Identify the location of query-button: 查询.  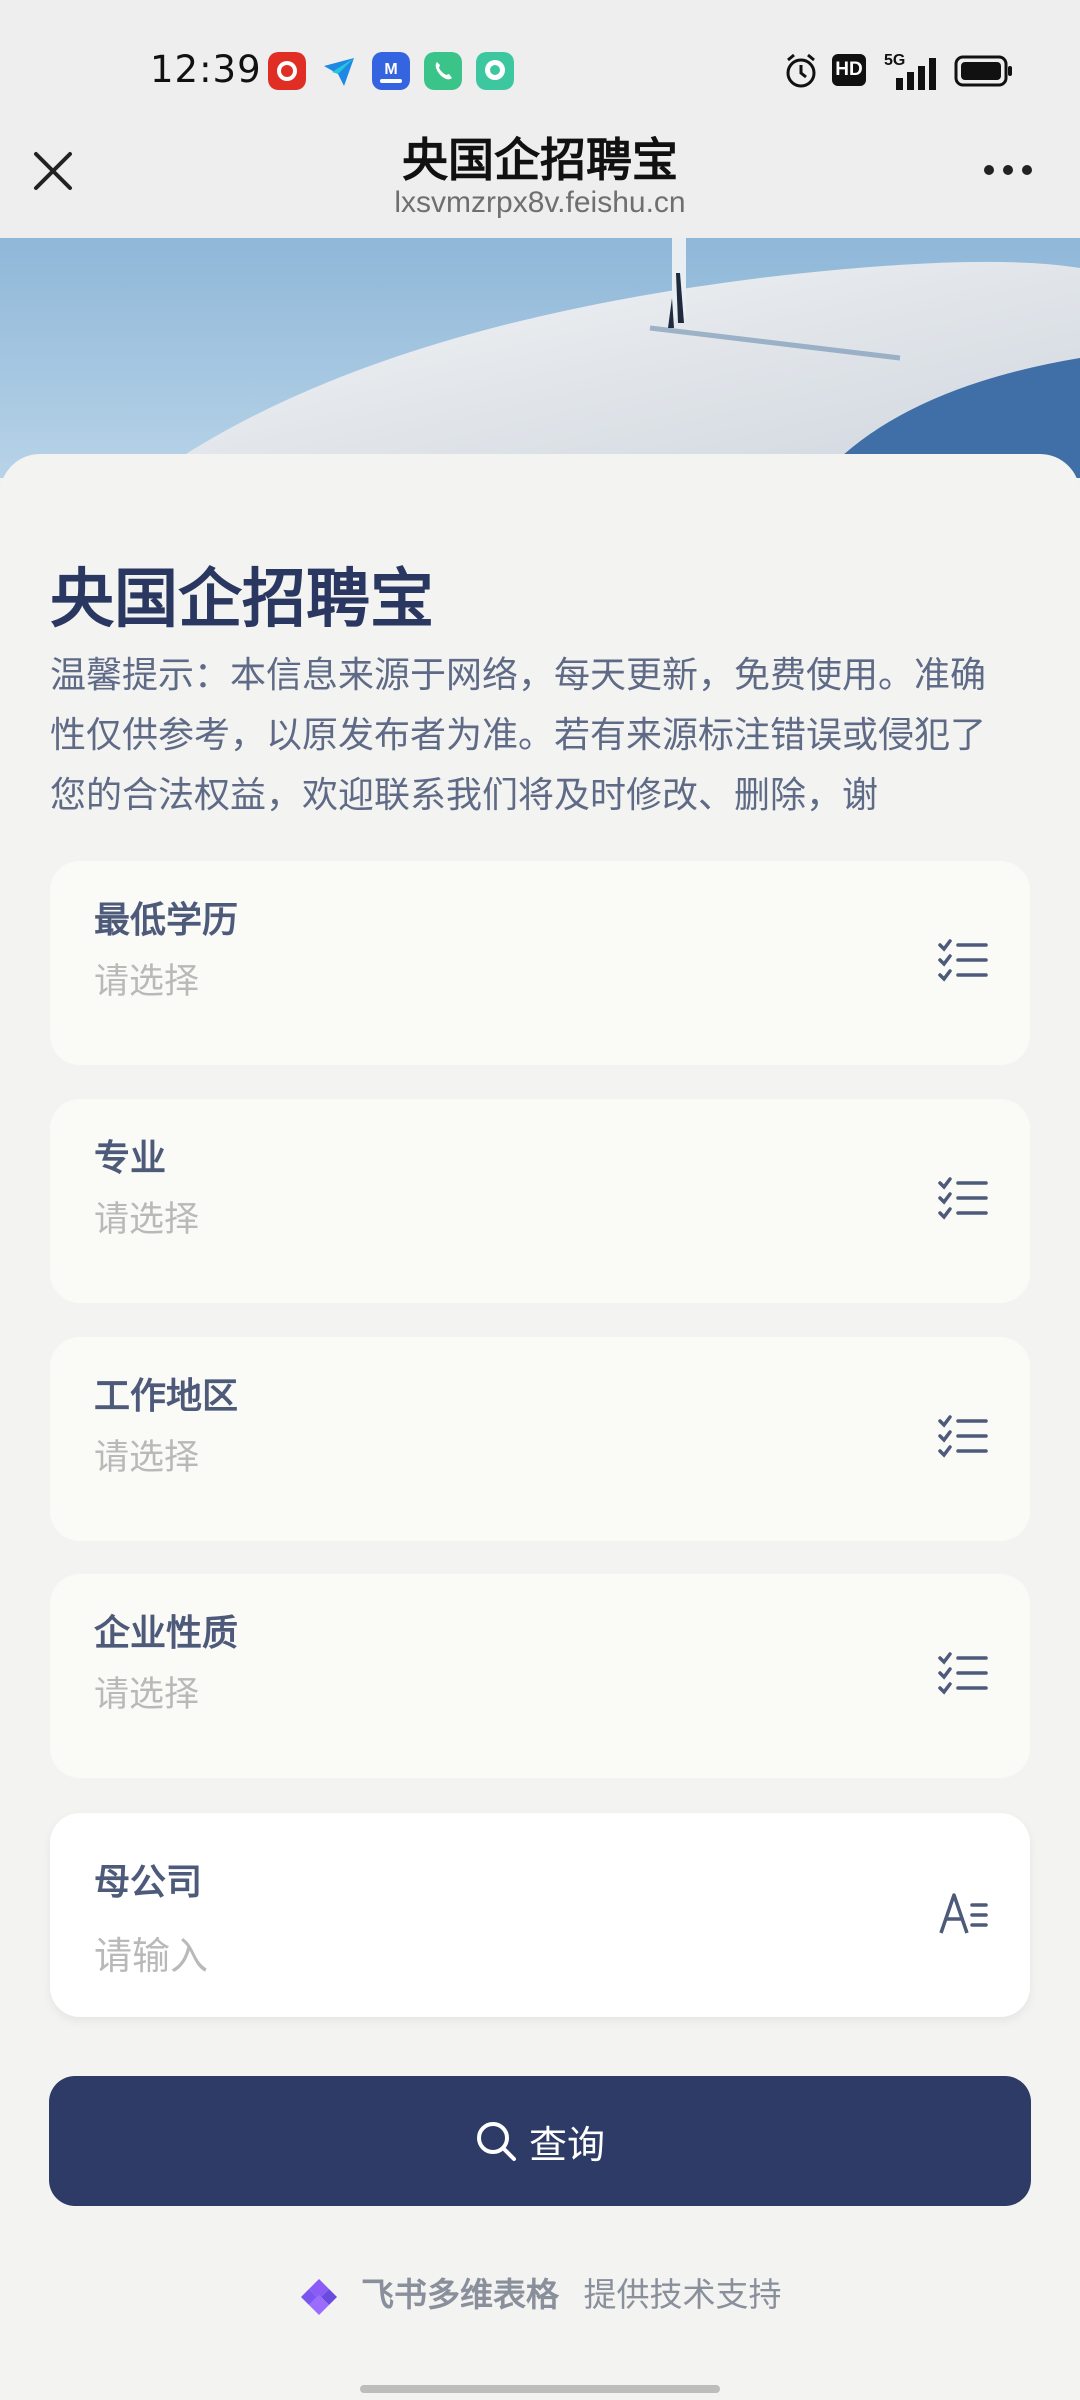
(540, 2141).